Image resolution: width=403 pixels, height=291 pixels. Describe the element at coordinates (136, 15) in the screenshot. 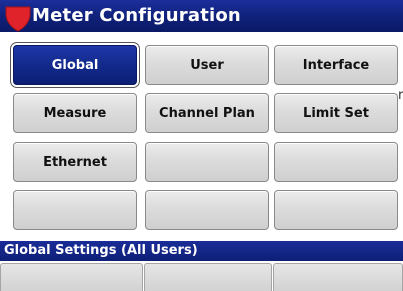

I see `window-title: Meter Configuration` at that location.